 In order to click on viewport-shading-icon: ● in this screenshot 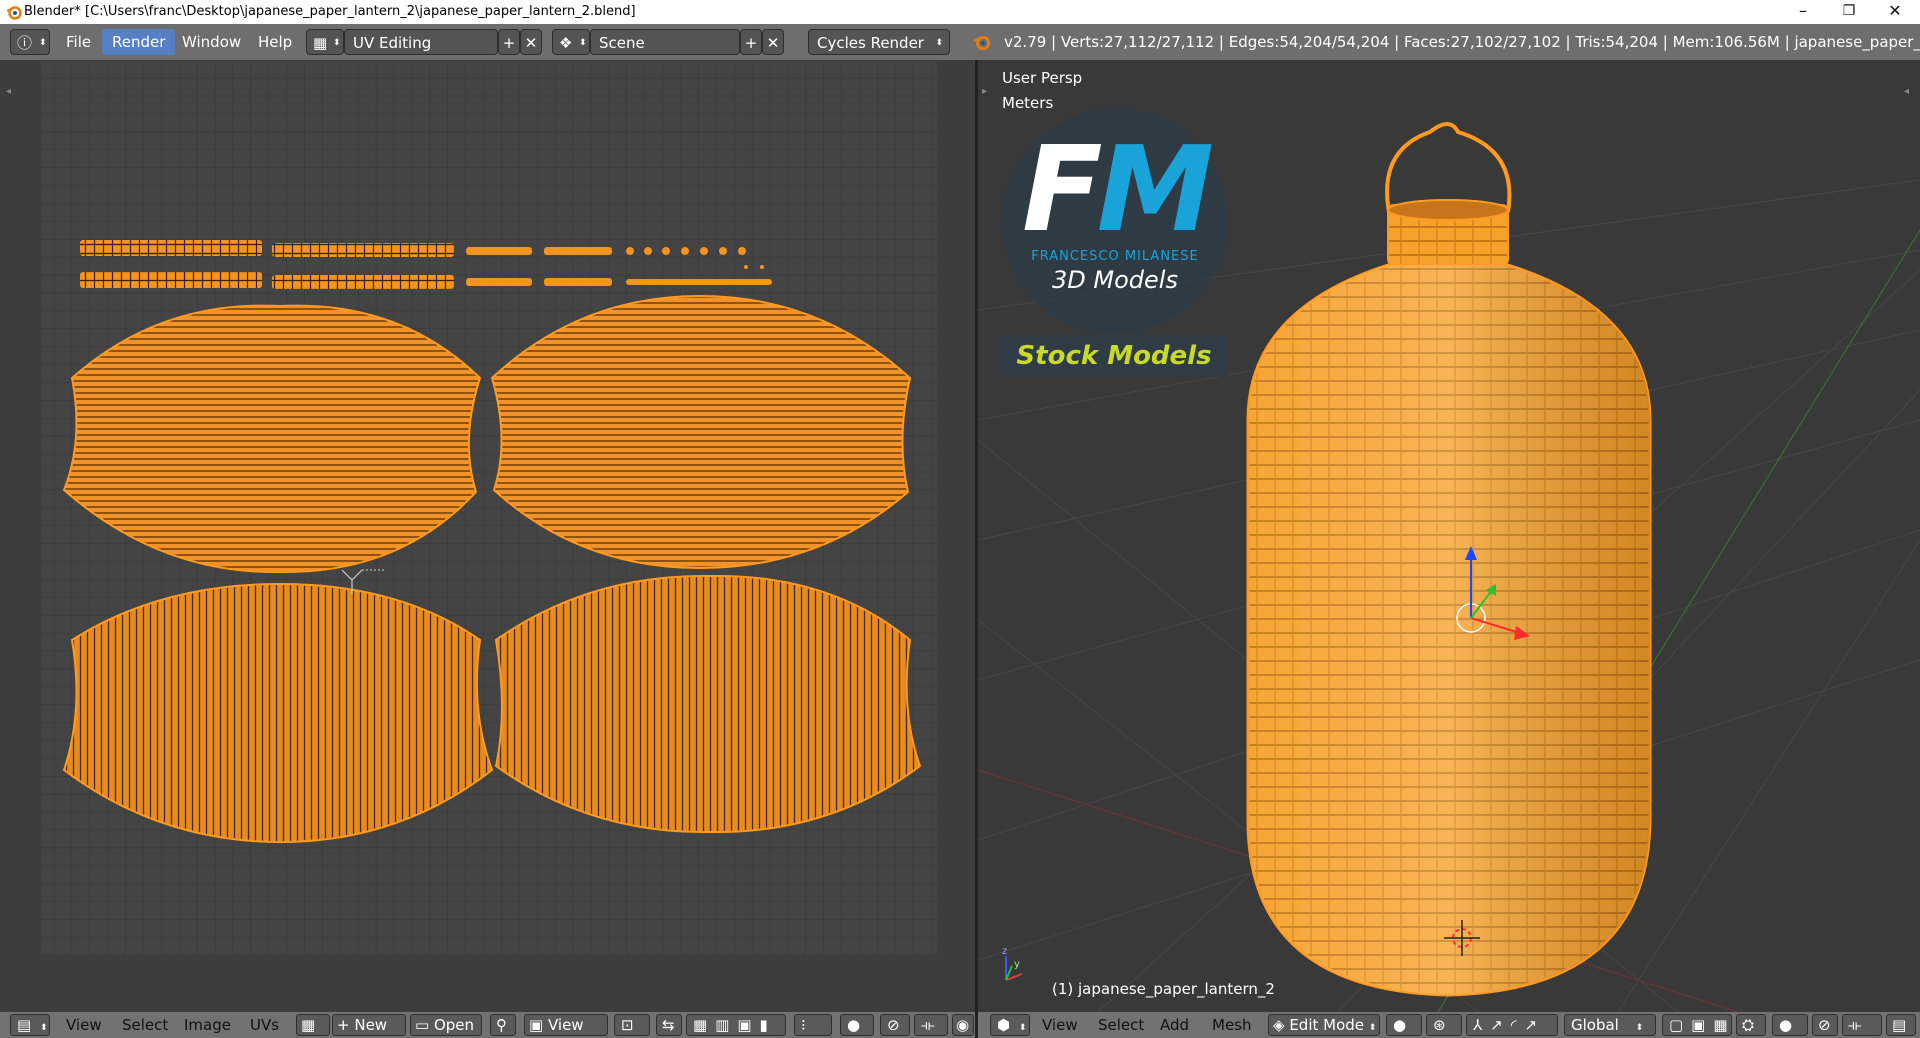, I will do `click(1404, 1025)`.